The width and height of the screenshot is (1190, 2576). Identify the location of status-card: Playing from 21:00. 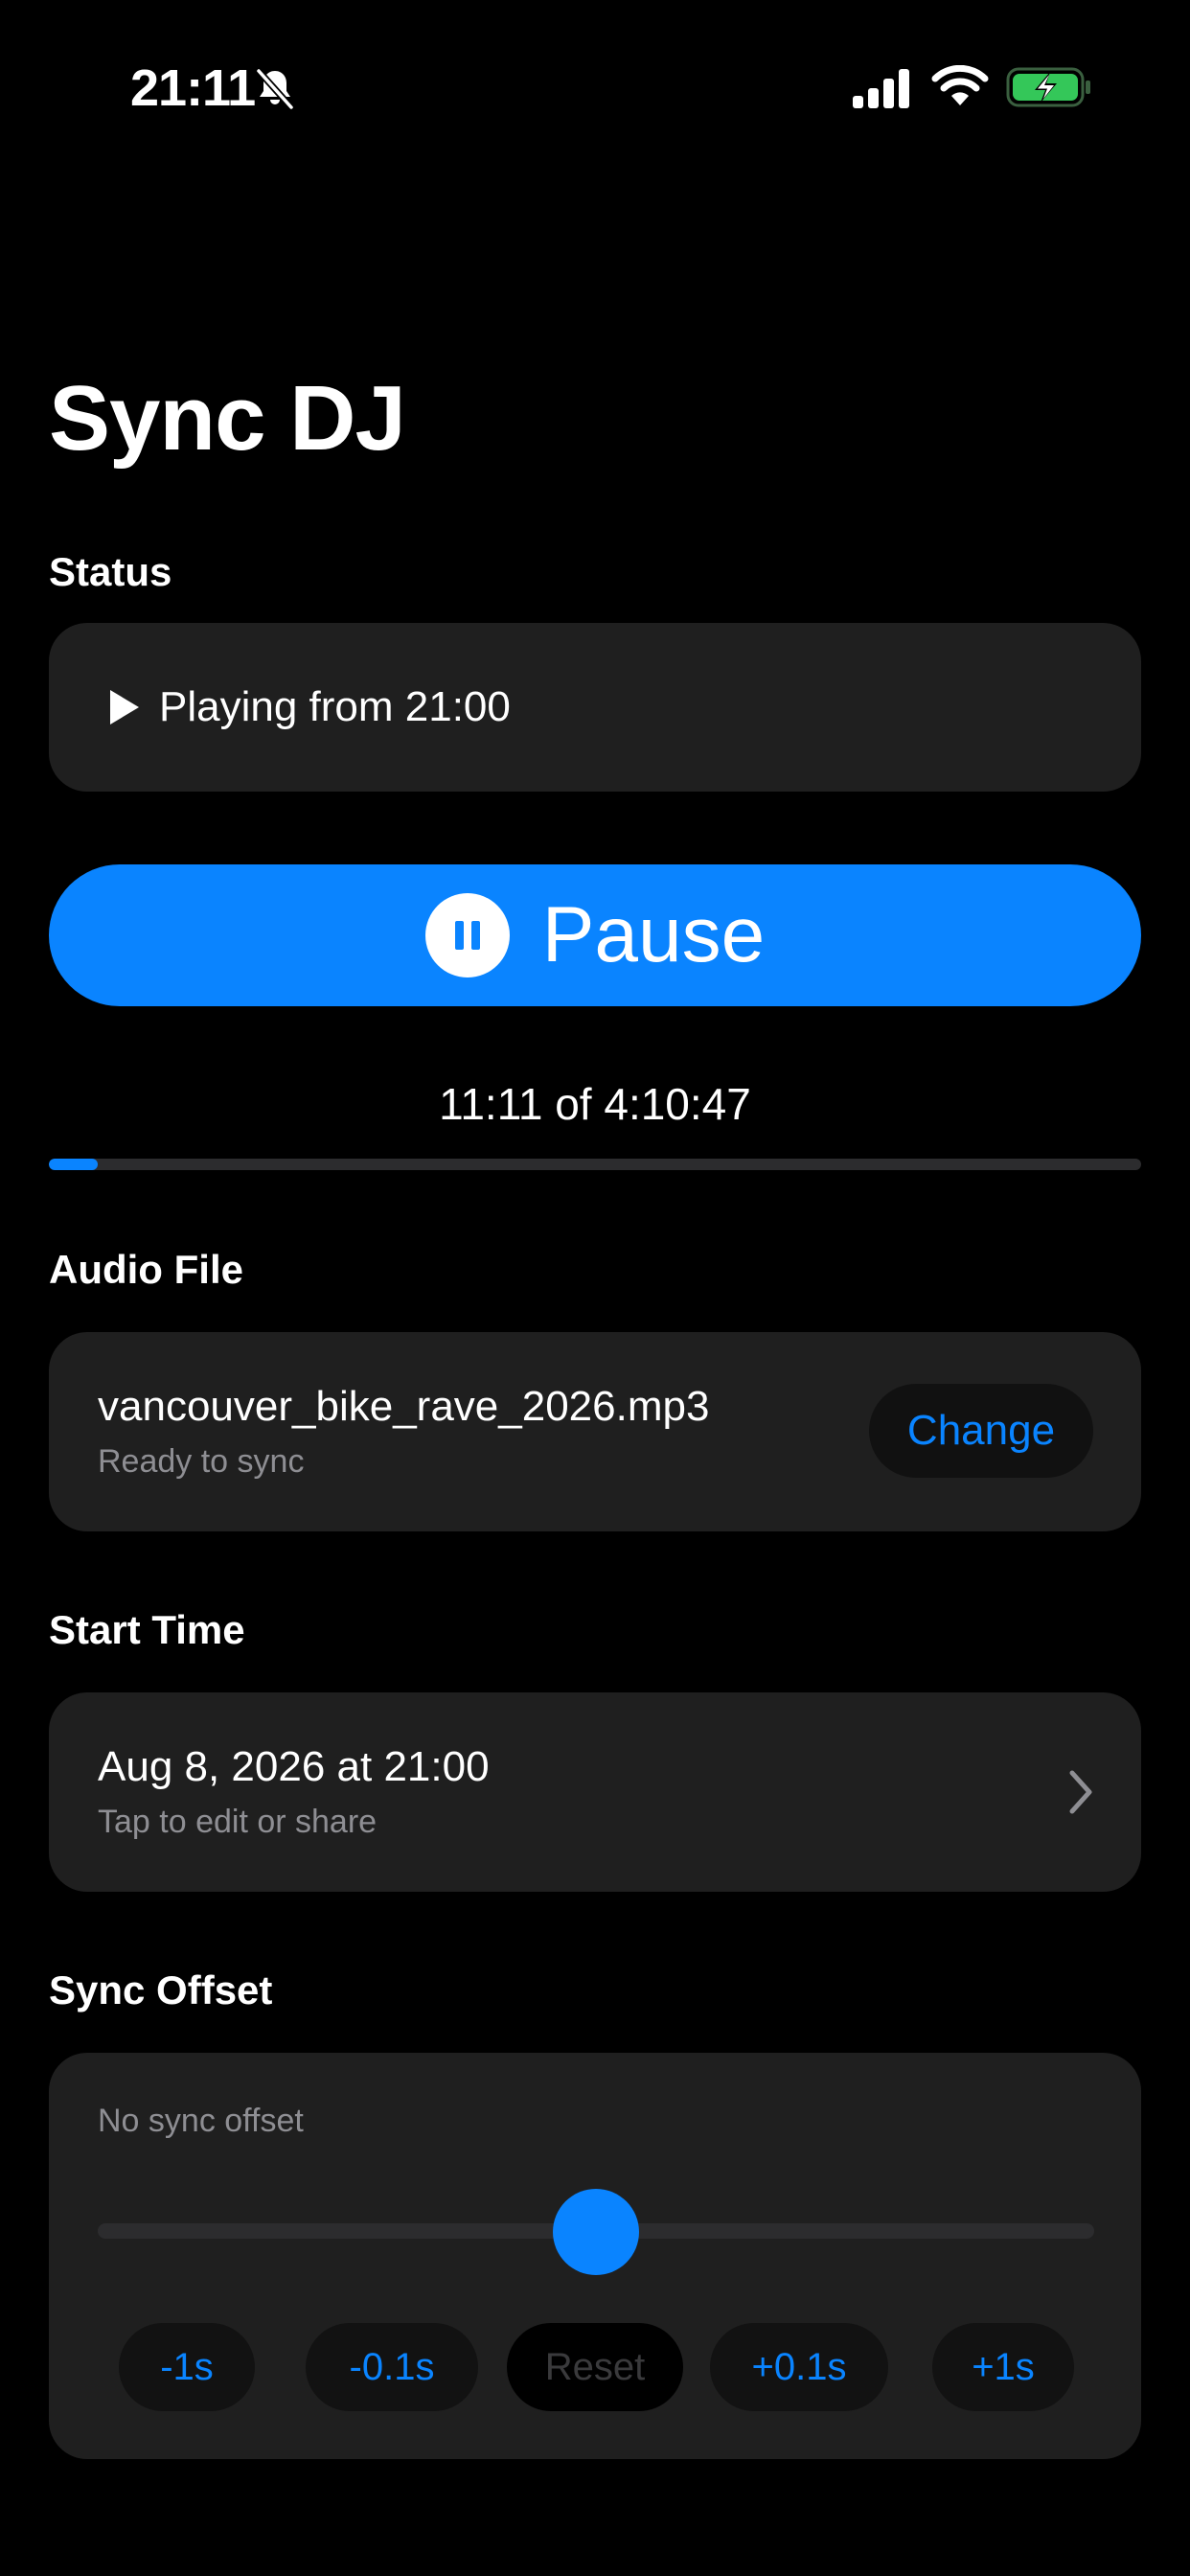
(595, 707).